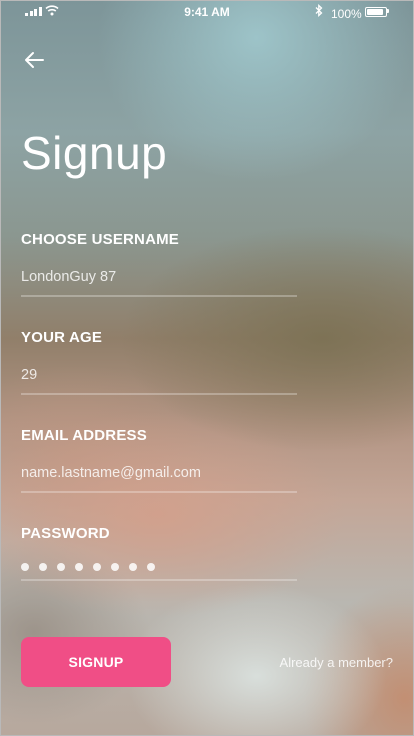  I want to click on battery-icon, so click(376, 12).